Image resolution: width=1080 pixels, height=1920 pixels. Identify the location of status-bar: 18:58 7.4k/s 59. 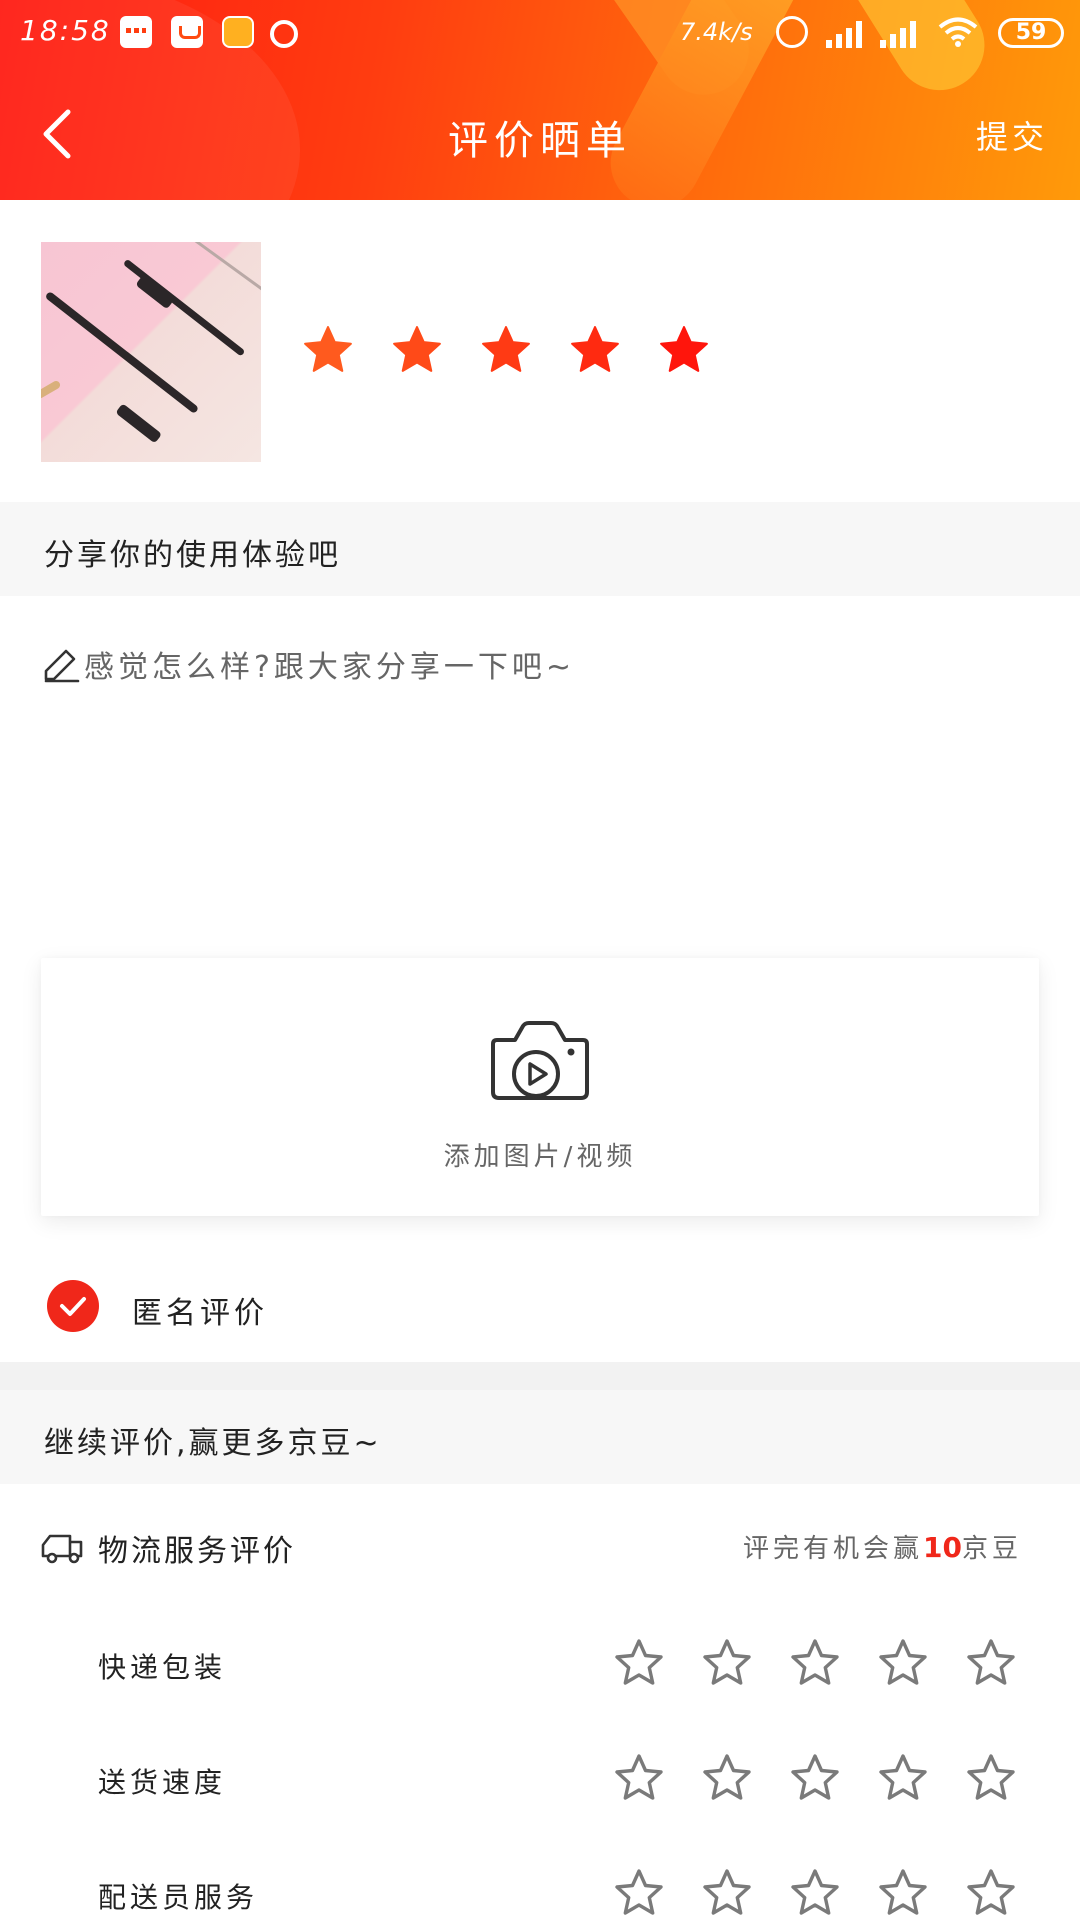
(540, 34).